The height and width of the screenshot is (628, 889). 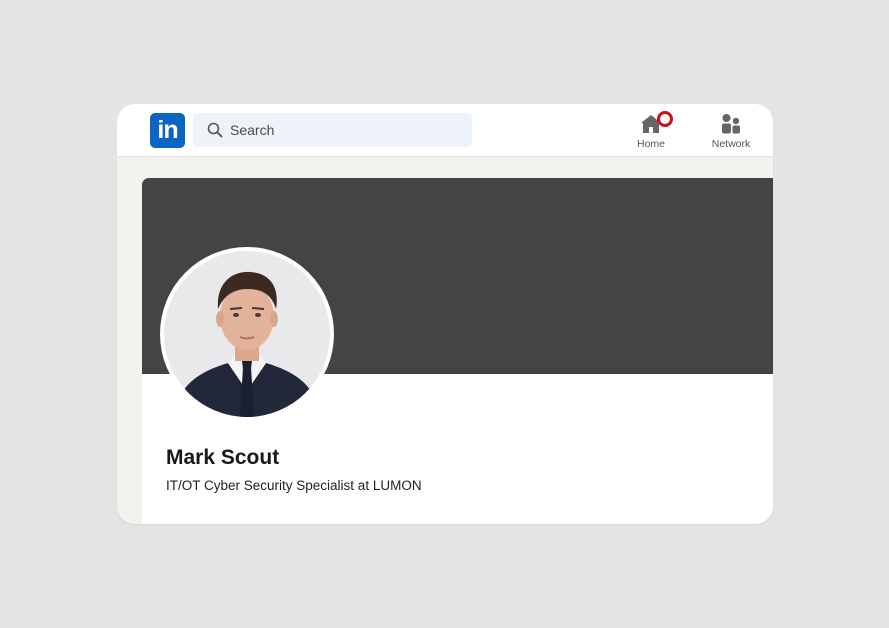 What do you see at coordinates (167, 130) in the screenshot?
I see `linkedin-logo: in` at bounding box center [167, 130].